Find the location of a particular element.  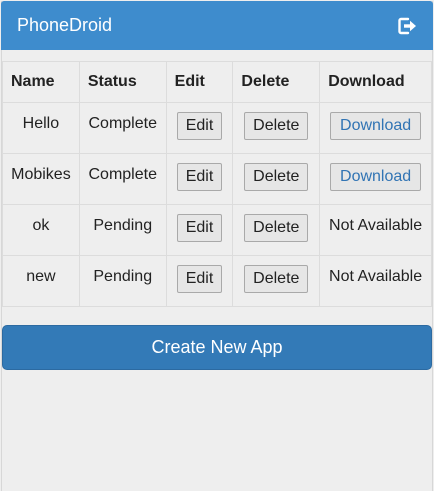

create-new-app-button: Create New App is located at coordinates (217, 347).